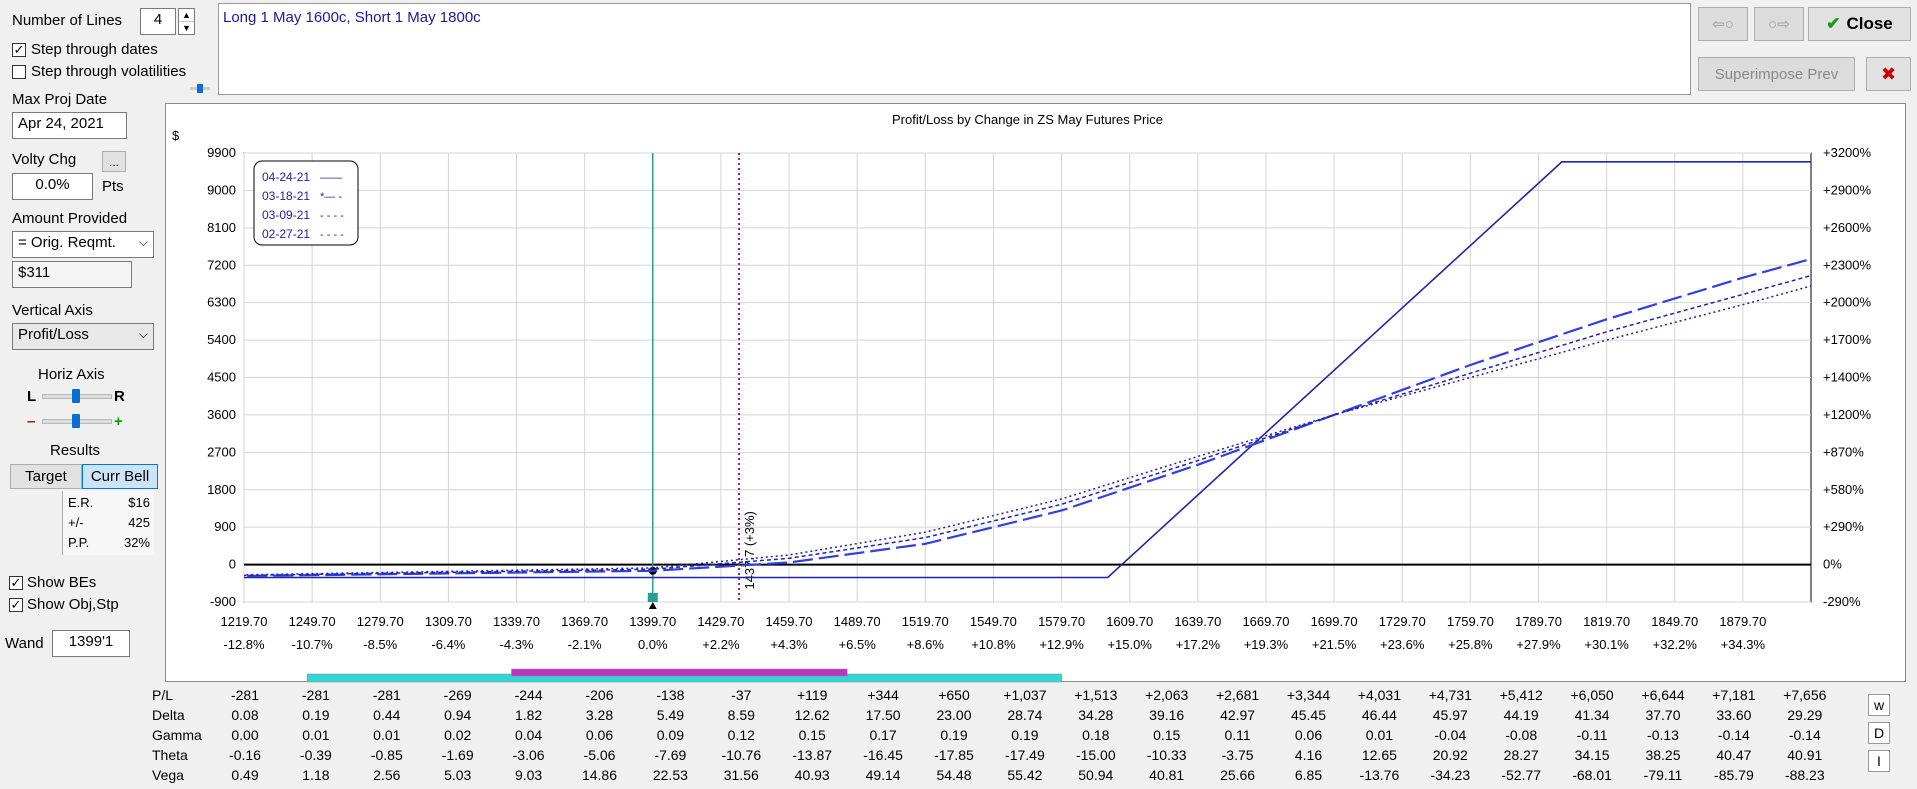 The width and height of the screenshot is (1917, 789). I want to click on greeks-side-button-w: w, so click(1879, 705).